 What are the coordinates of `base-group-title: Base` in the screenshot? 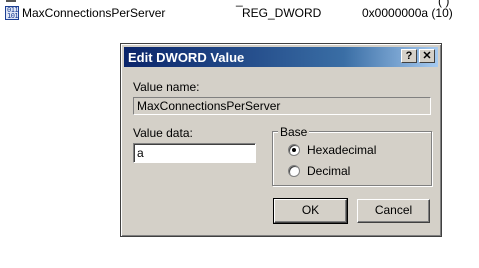 It's located at (294, 132).